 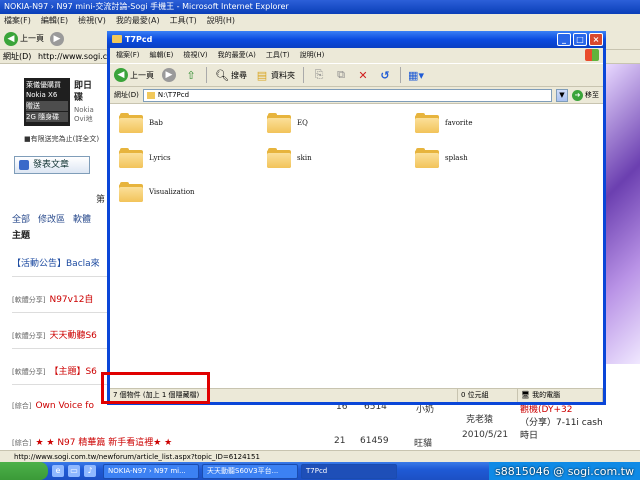 What do you see at coordinates (488, 395) in the screenshot?
I see `status-size: 0 位元組` at bounding box center [488, 395].